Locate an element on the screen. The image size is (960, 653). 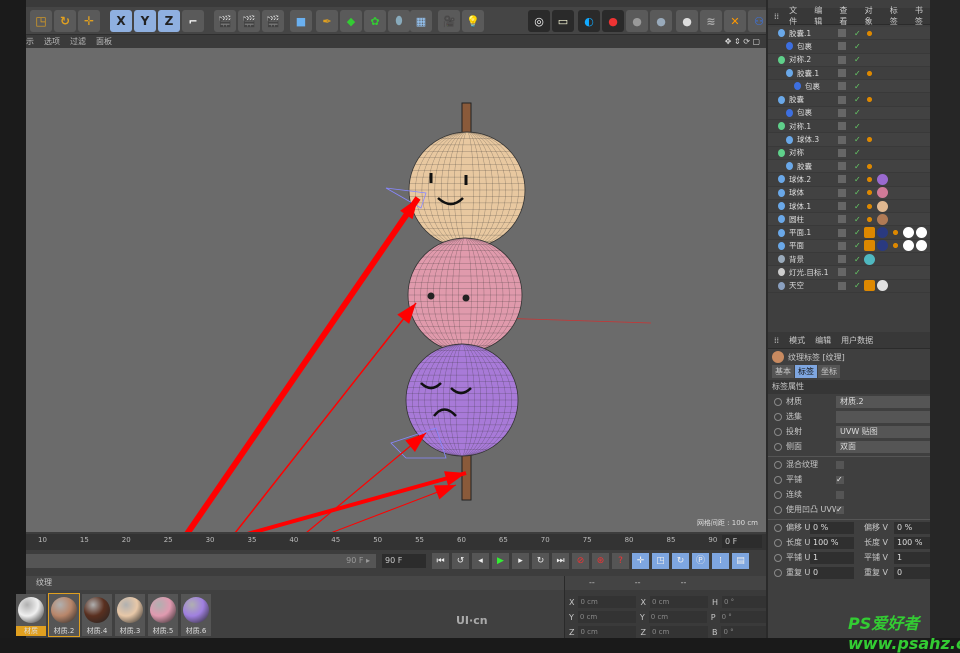
object-row: 对称 ✓ is located at coordinates (849, 153).